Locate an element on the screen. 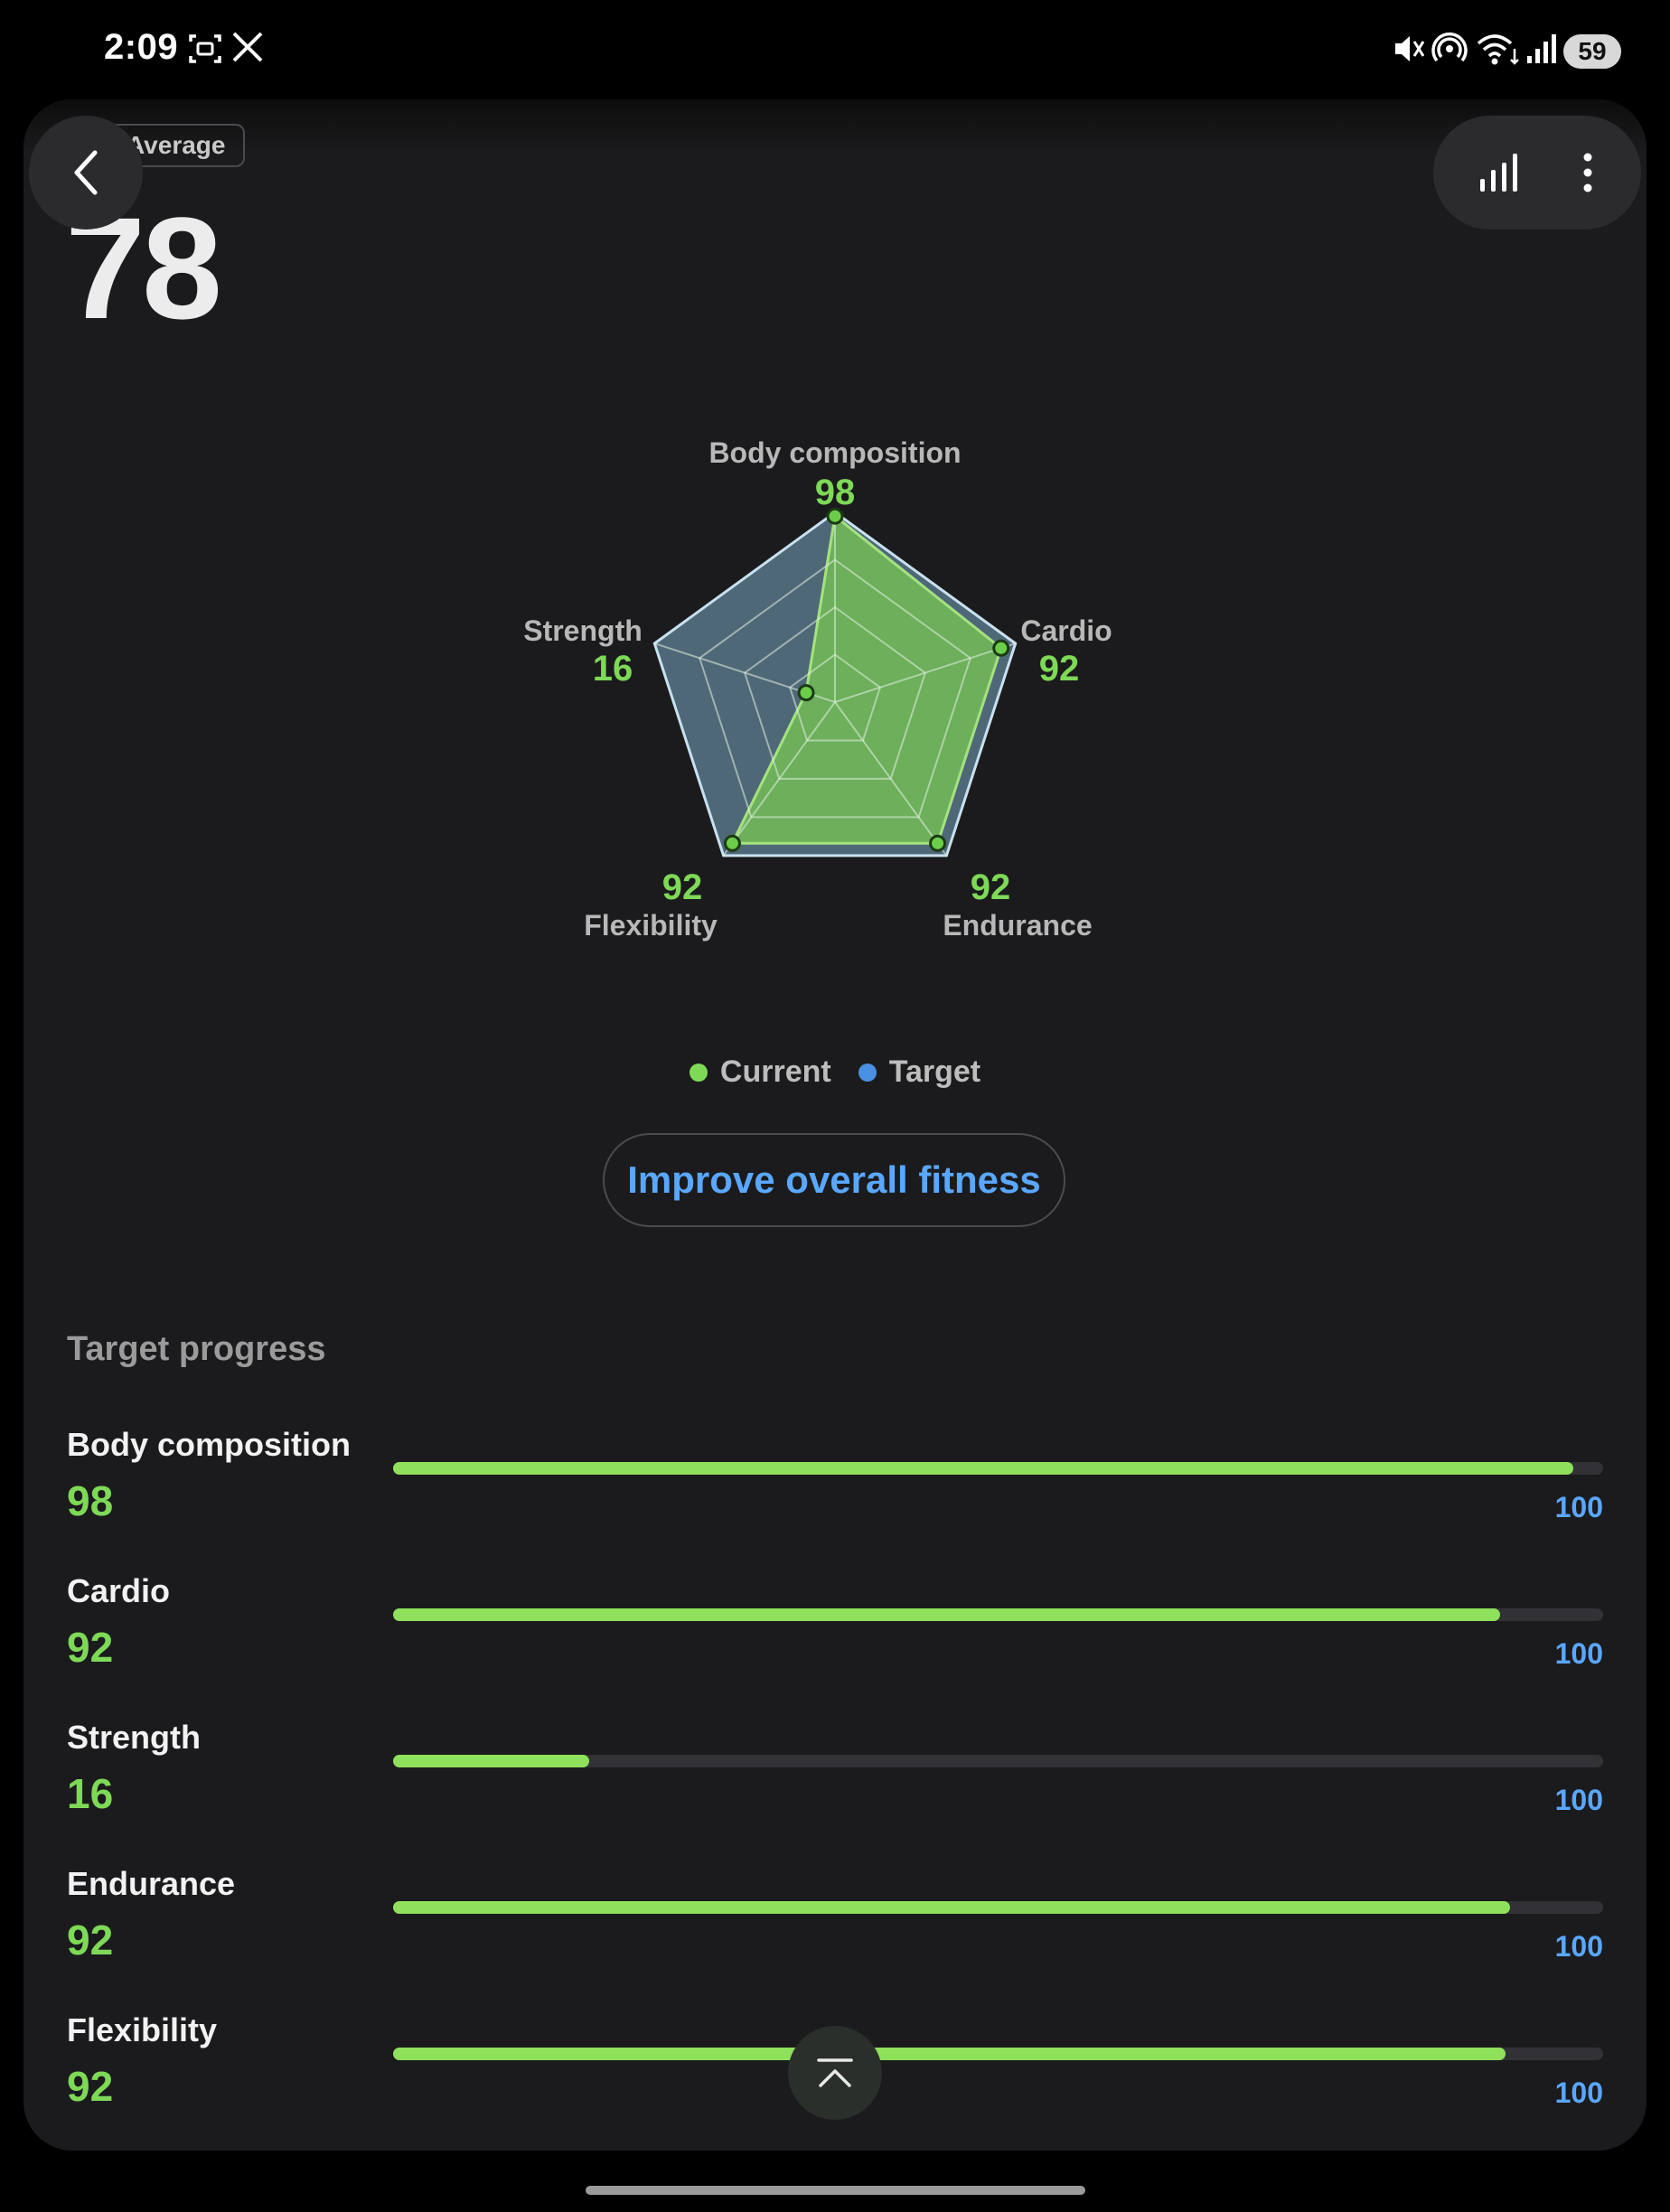 The width and height of the screenshot is (1670, 2212). legend-target: Target is located at coordinates (919, 1072).